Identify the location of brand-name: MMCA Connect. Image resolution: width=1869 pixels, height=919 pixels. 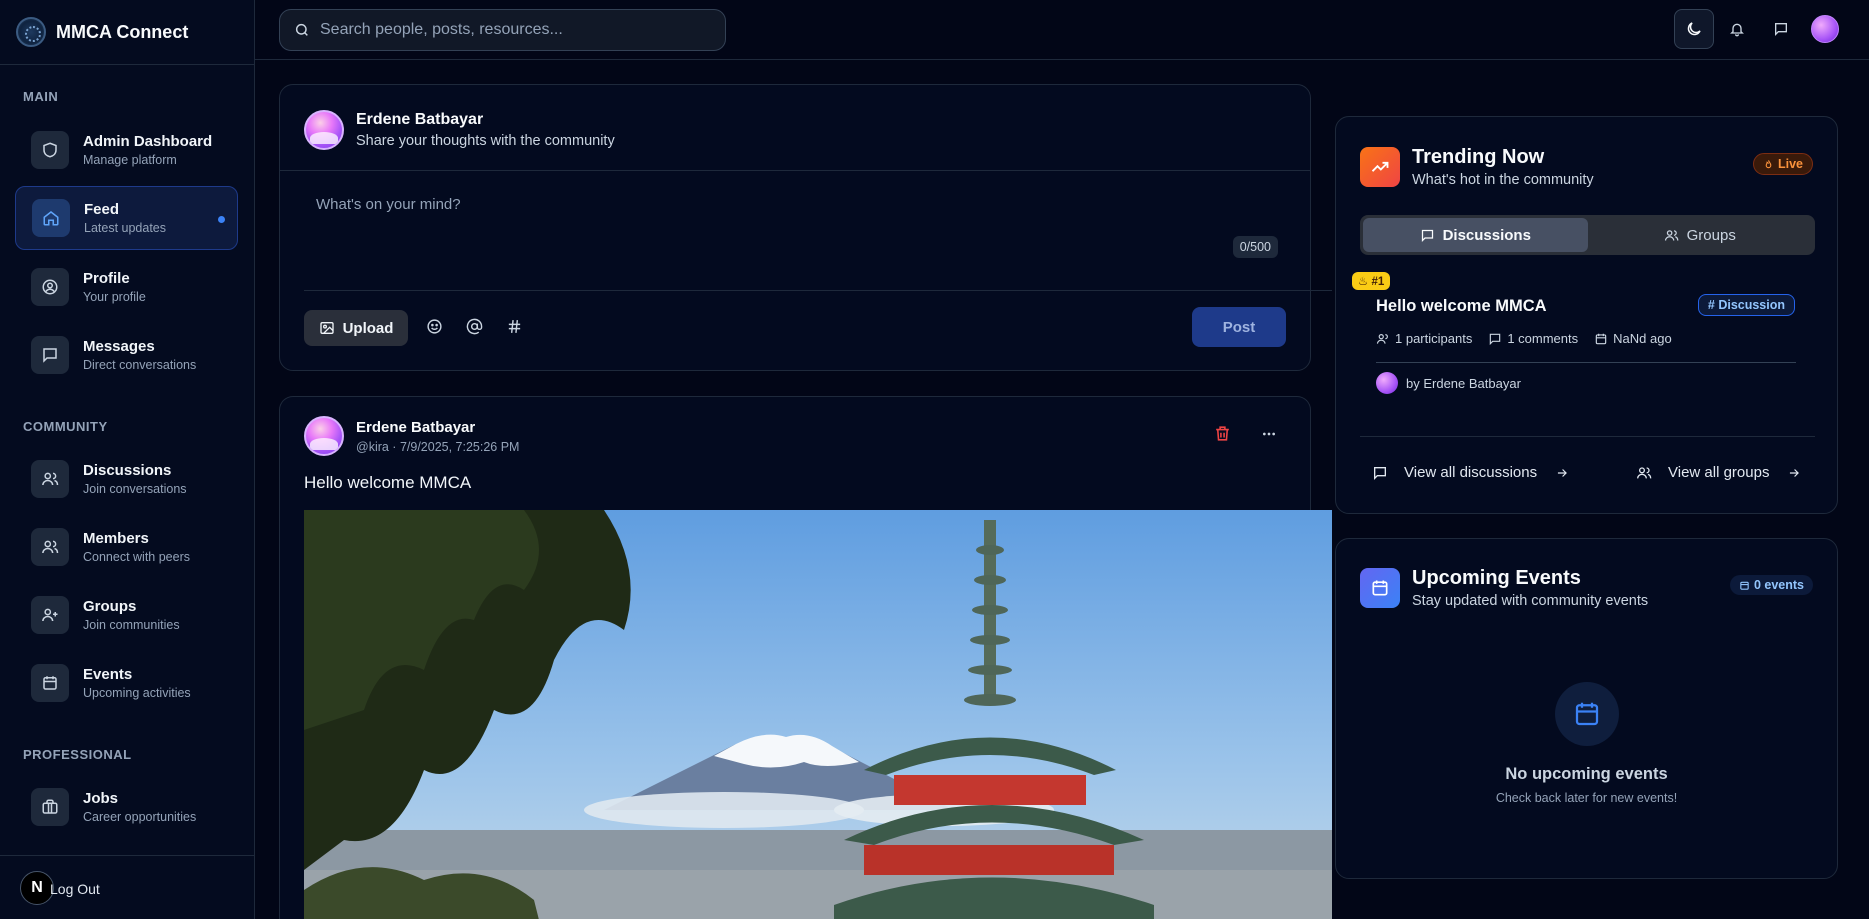
(122, 31).